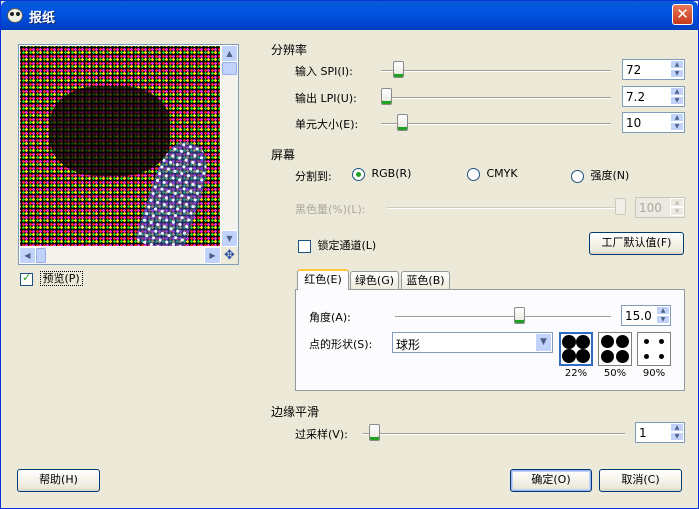 The width and height of the screenshot is (699, 509). Describe the element at coordinates (494, 434) in the screenshot. I see `oversample-slider-track` at that location.